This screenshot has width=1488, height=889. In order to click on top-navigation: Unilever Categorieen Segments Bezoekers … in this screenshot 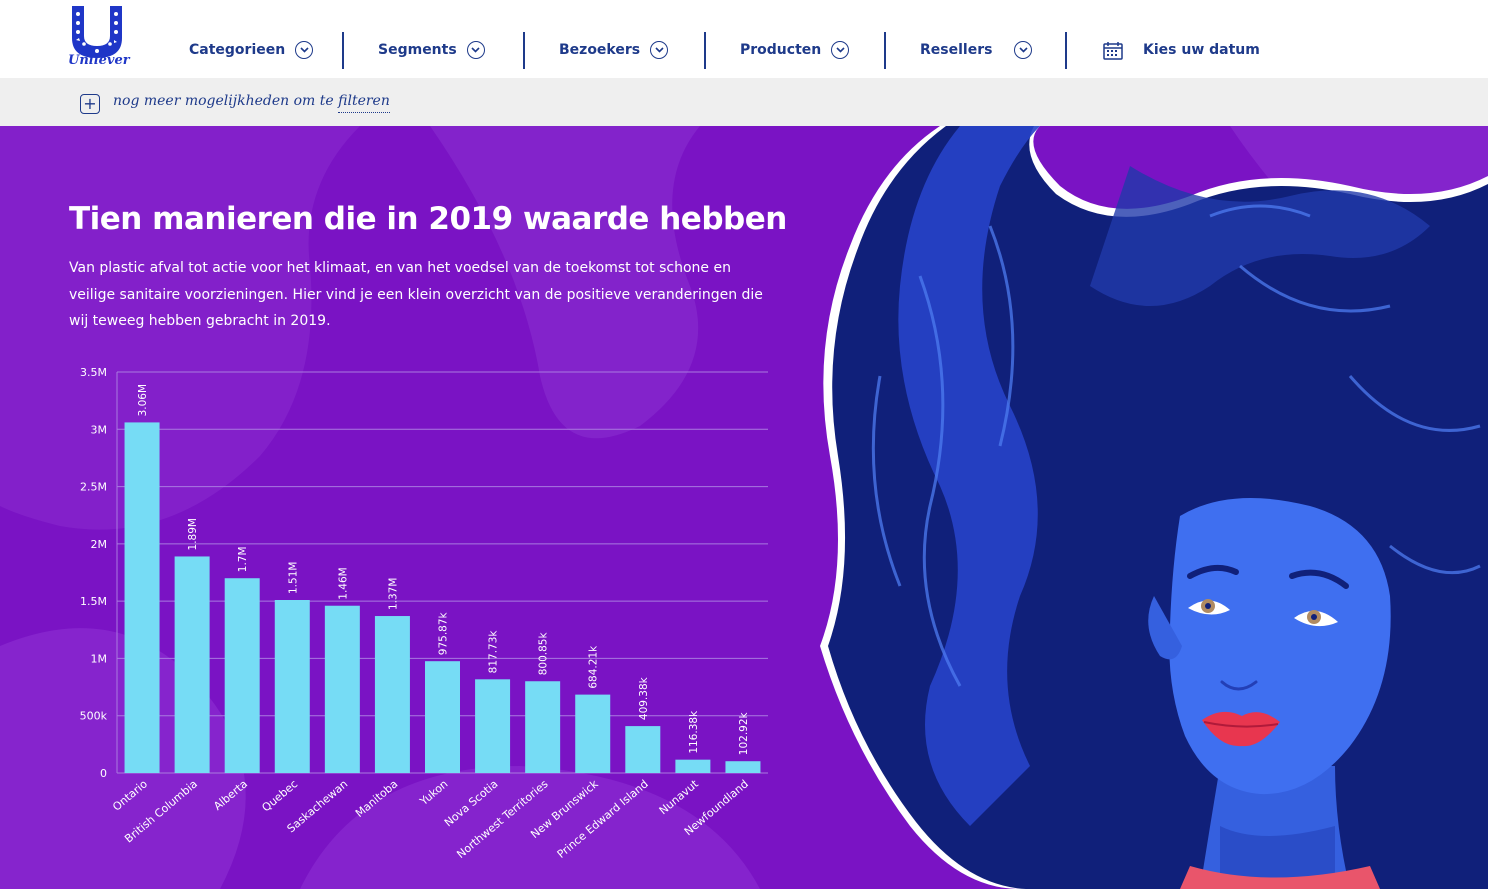, I will do `click(744, 39)`.